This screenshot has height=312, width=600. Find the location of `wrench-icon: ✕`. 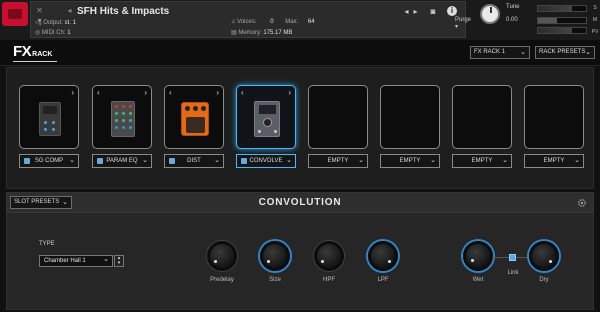

wrench-icon: ✕ is located at coordinates (39, 10).